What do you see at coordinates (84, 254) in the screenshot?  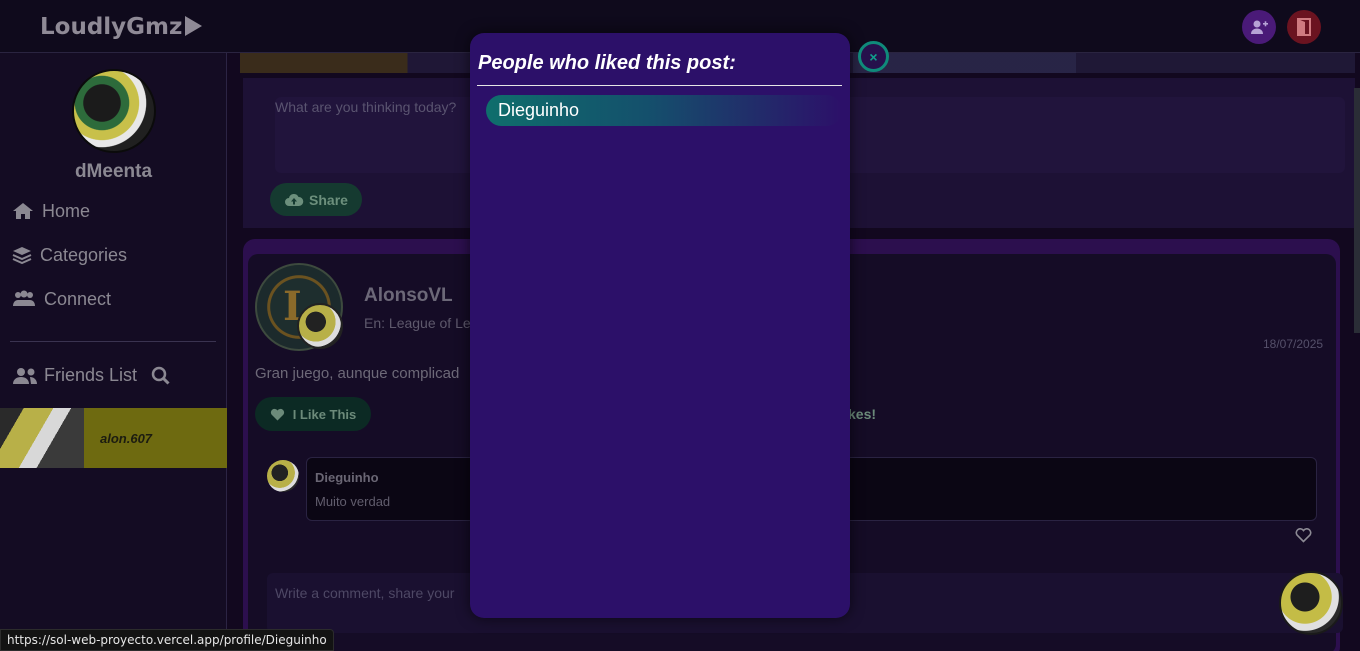 I see `sidebar-item-label: Categories` at bounding box center [84, 254].